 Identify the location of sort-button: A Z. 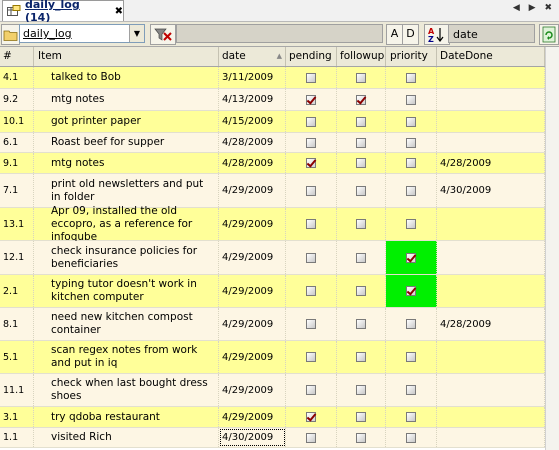
(437, 34).